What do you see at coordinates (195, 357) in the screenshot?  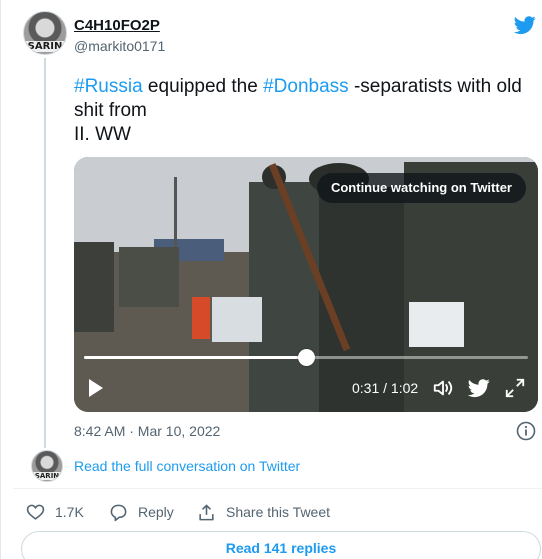 I see `video-progress-fill` at bounding box center [195, 357].